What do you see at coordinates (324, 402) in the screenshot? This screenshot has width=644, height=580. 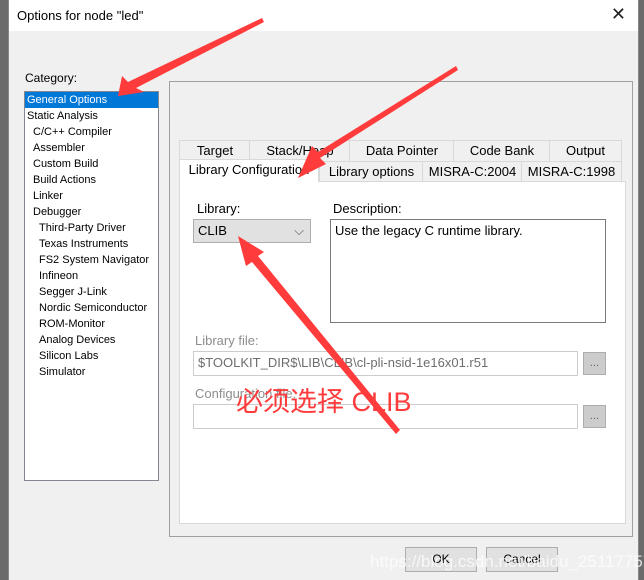 I see `annotation-text: 必须选择 CLIB` at bounding box center [324, 402].